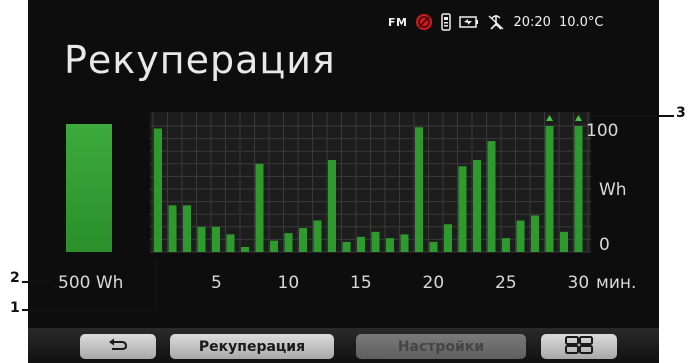 This screenshot has height=363, width=689. I want to click on menu-button, so click(579, 346).